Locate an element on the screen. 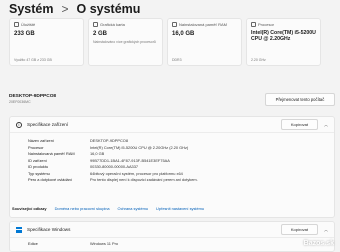 This screenshot has height=252, width=340. rename-pc-button: Přejmenovat tento počítač is located at coordinates (300, 99).